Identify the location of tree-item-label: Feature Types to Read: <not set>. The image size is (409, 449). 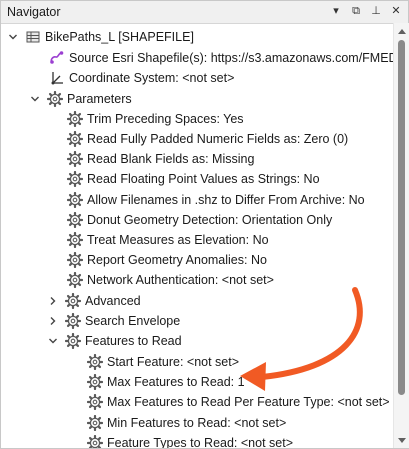
(200, 442).